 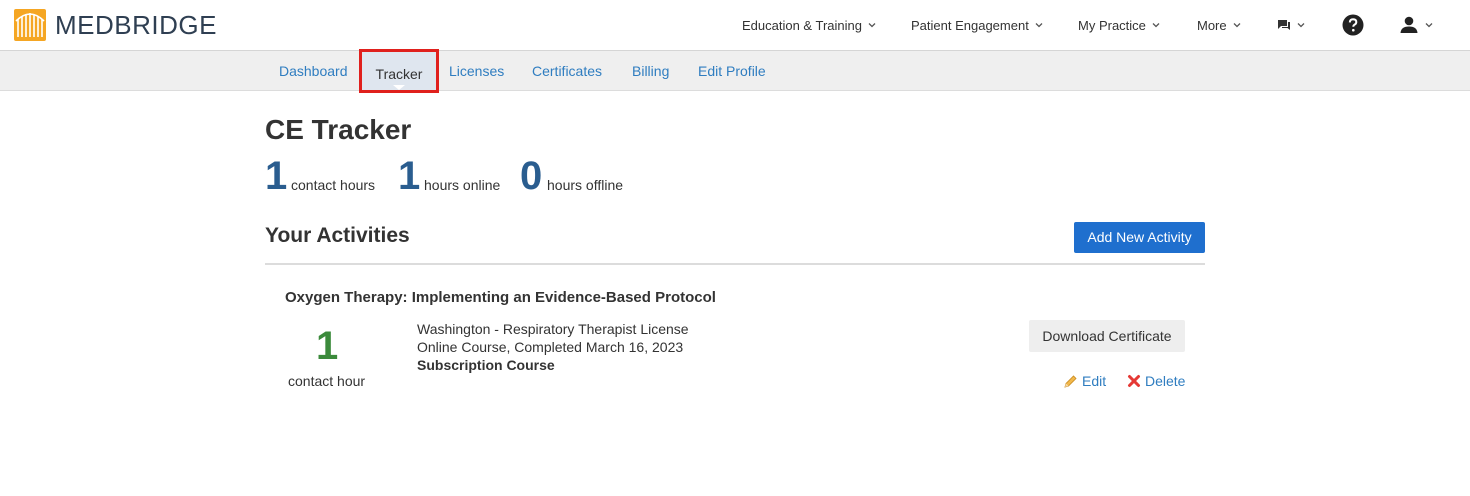 I want to click on section-divider, so click(x=735, y=264).